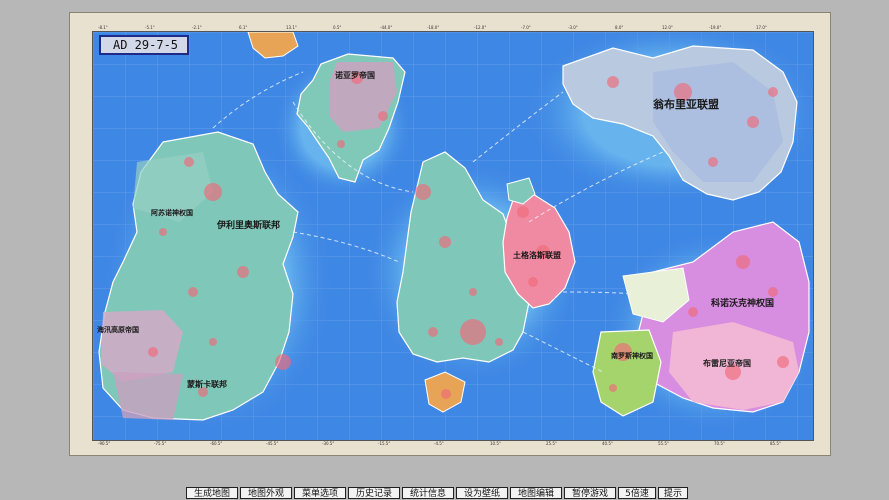 The image size is (889, 500). What do you see at coordinates (537, 255) in the screenshot?
I see `nation-label: 土格洛斯联盟` at bounding box center [537, 255].